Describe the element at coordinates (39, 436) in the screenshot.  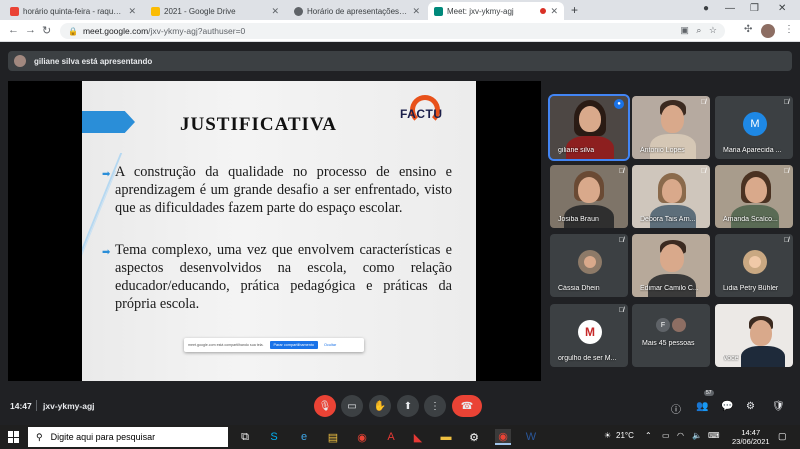
I see `search-icon: ⚲` at that location.